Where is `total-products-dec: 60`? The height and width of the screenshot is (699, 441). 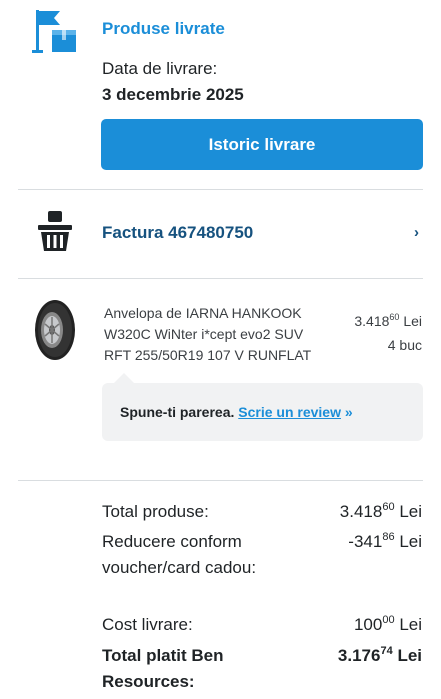 total-products-dec: 60 is located at coordinates (388, 507).